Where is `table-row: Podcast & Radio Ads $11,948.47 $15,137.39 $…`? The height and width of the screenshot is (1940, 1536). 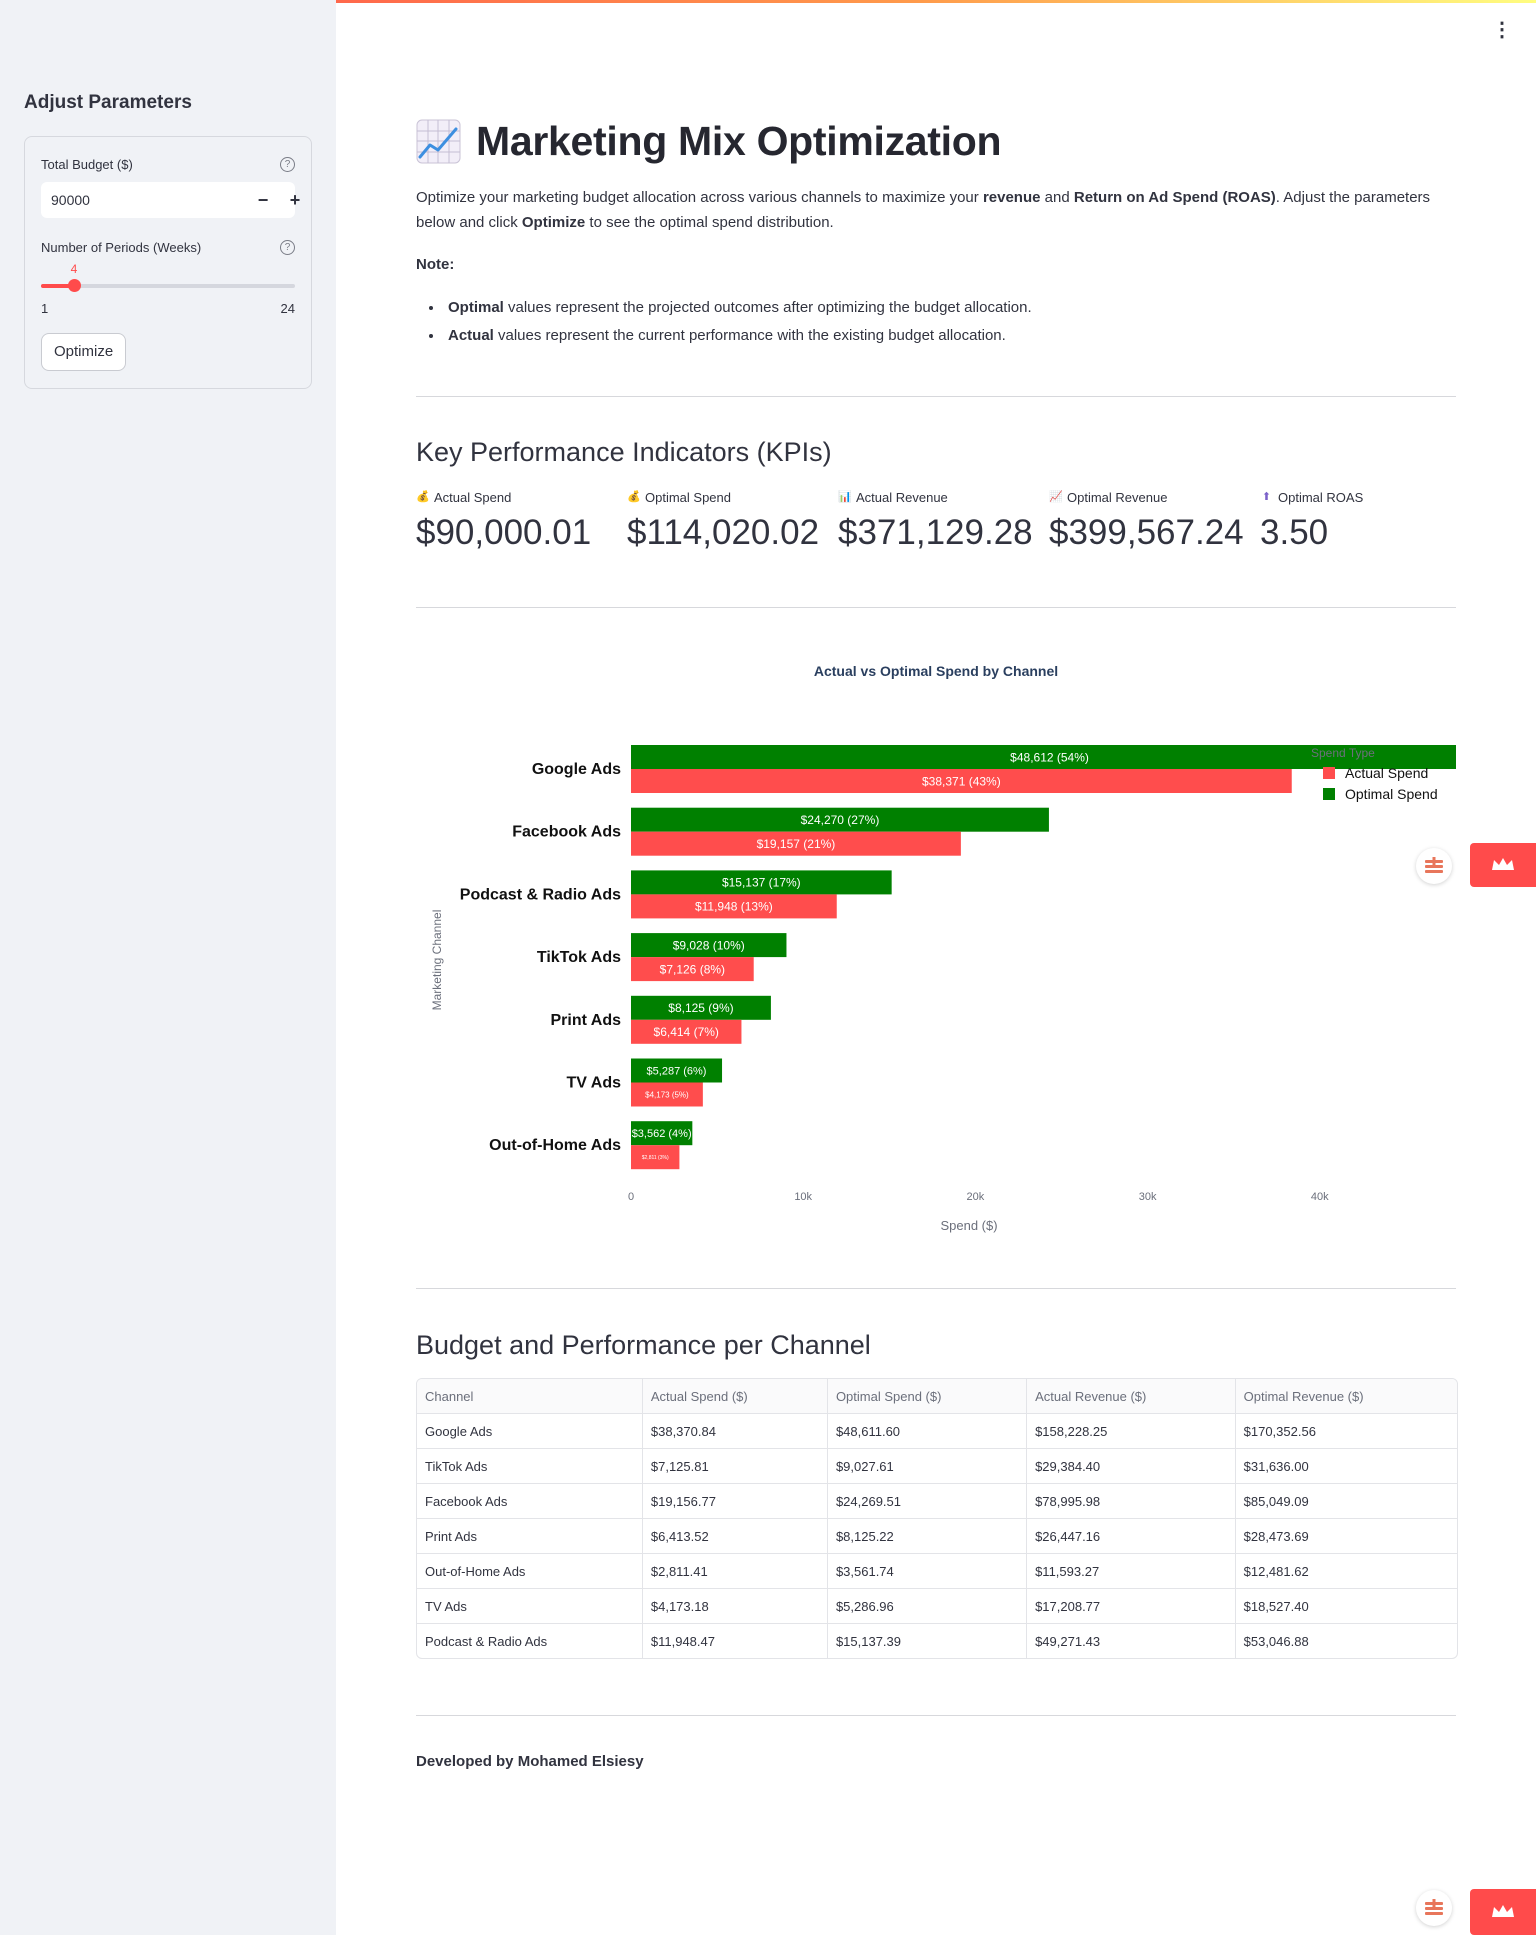 table-row: Podcast & Radio Ads $11,948.47 $15,137.39 $… is located at coordinates (937, 1641).